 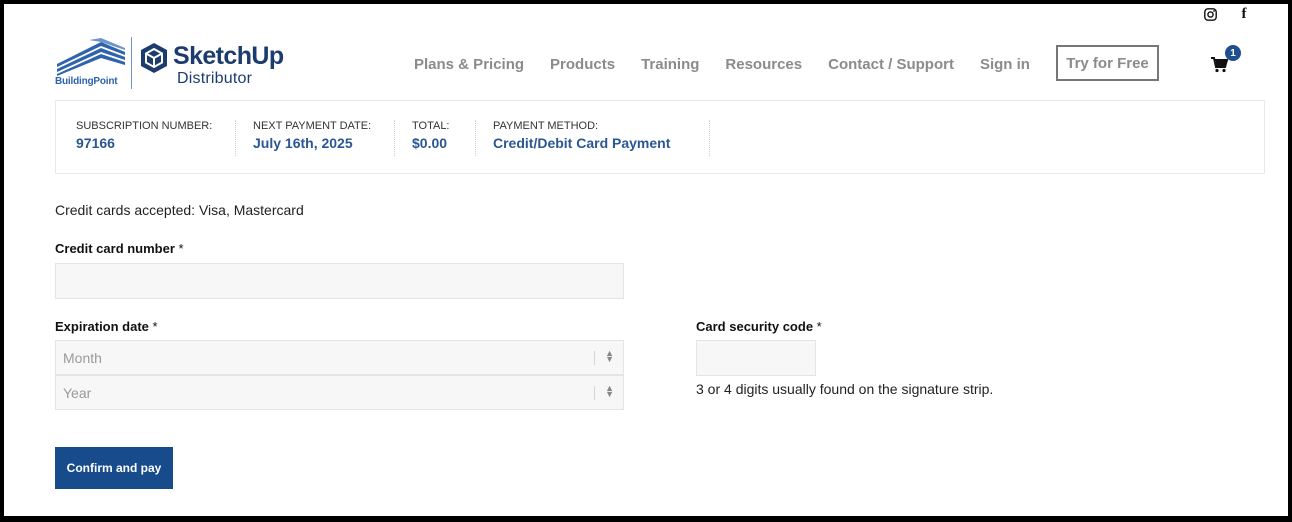 I want to click on instagram-icon, so click(x=1210, y=14).